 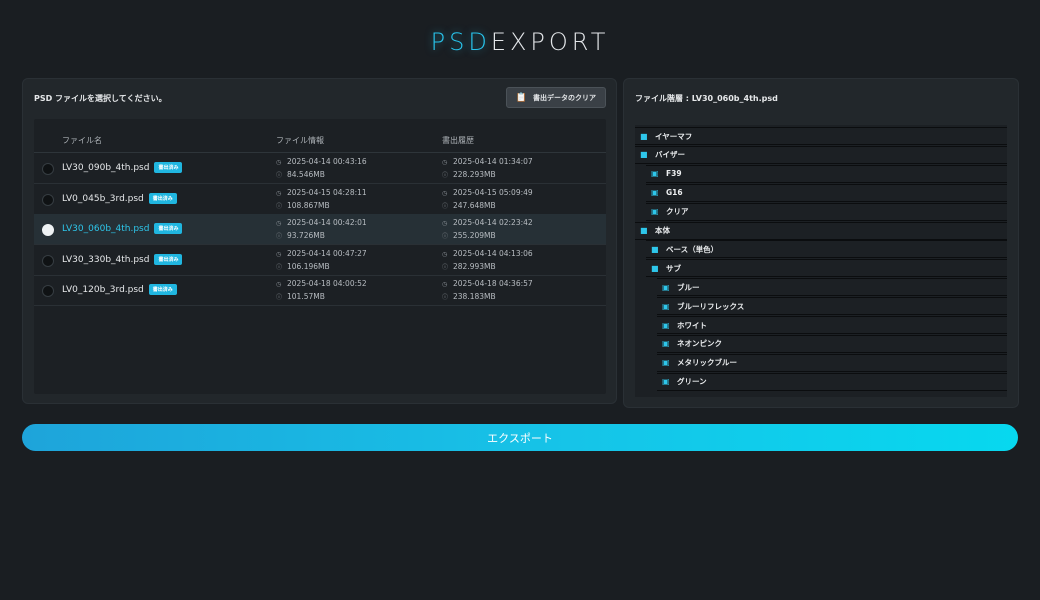 I want to click on tree-layer: ▣ ホワイト, so click(x=832, y=325).